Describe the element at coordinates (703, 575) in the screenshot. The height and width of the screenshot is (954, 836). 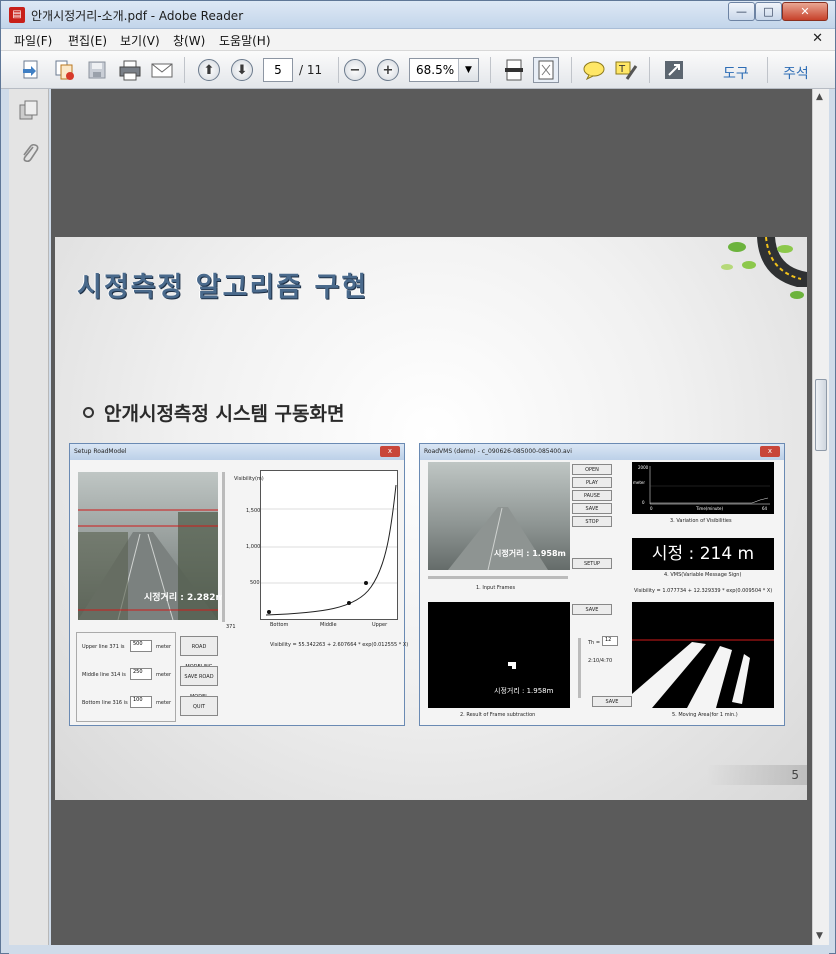
I see `label-vms: 4. VMS(Variable Message Sign)` at that location.